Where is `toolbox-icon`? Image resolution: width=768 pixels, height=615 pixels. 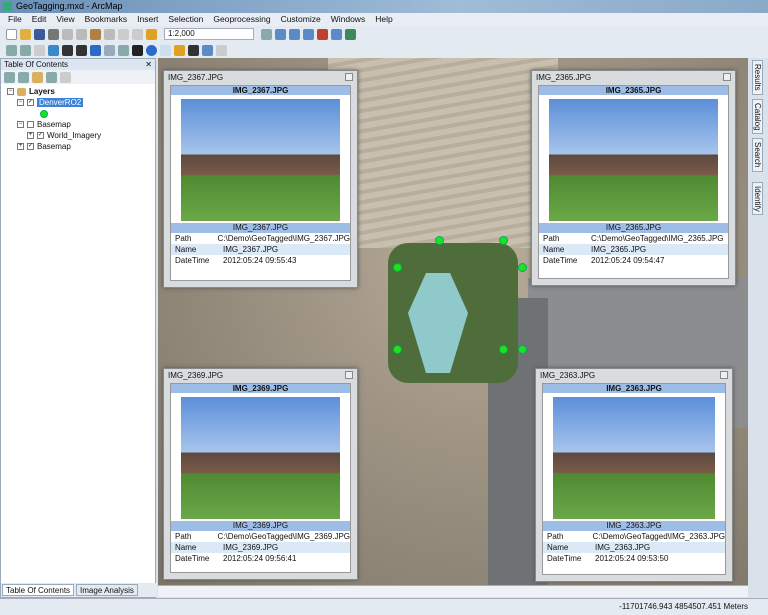 toolbox-icon is located at coordinates (322, 34).